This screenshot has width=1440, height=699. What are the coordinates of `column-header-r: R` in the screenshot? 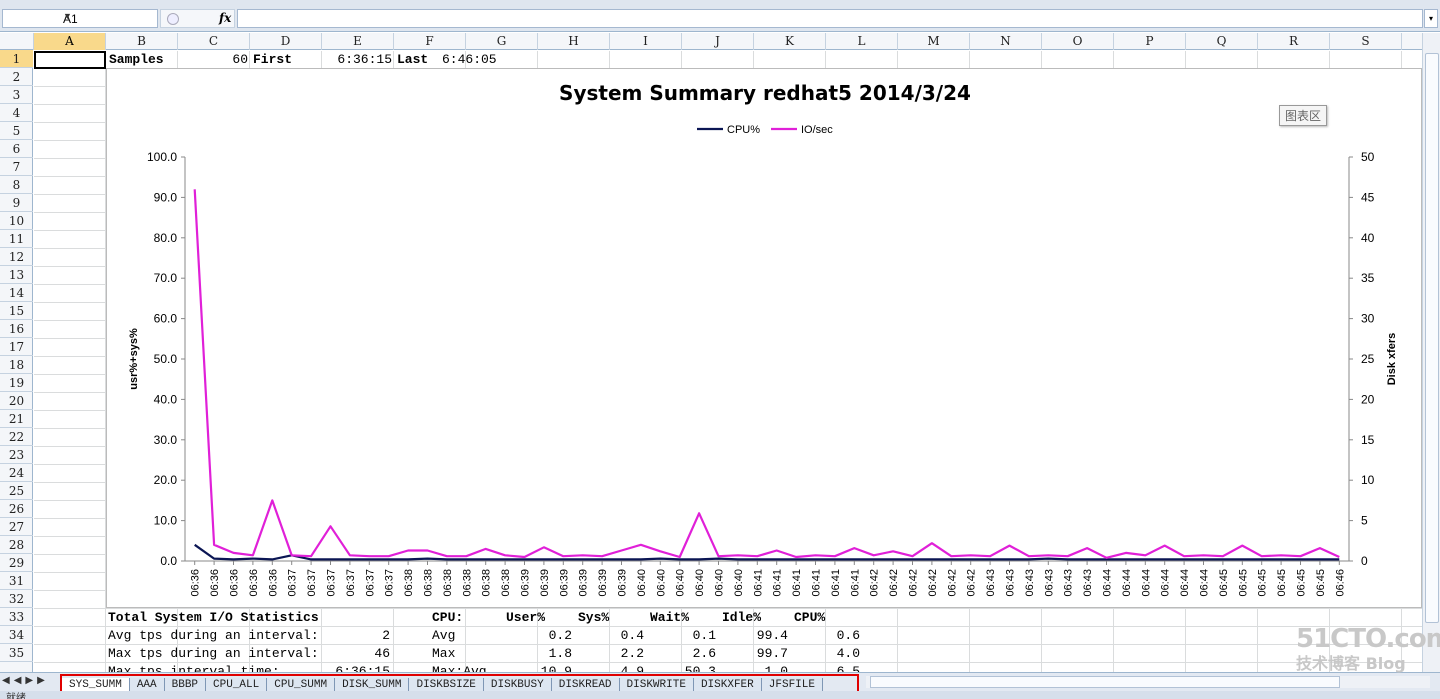 It's located at (1294, 41).